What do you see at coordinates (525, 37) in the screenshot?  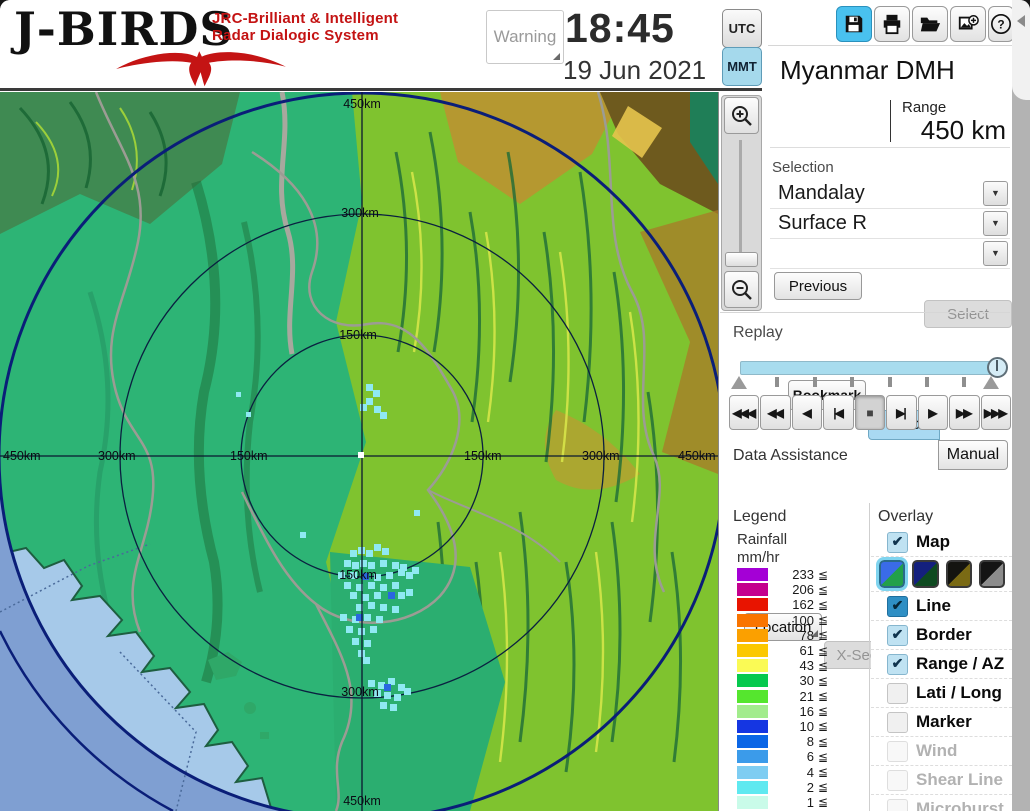 I see `warning-button: Warning` at bounding box center [525, 37].